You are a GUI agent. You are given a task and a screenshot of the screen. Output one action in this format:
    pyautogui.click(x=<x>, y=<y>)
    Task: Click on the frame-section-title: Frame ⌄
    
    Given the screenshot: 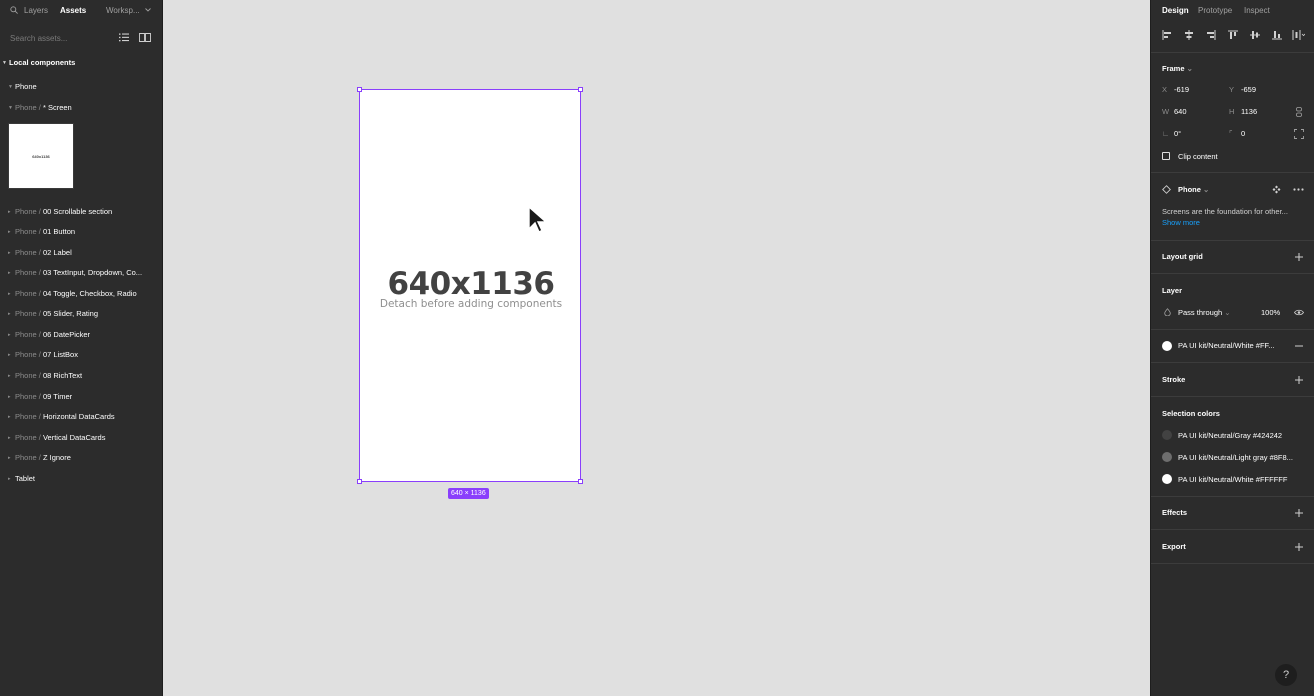 What is the action you would take?
    pyautogui.click(x=1177, y=68)
    